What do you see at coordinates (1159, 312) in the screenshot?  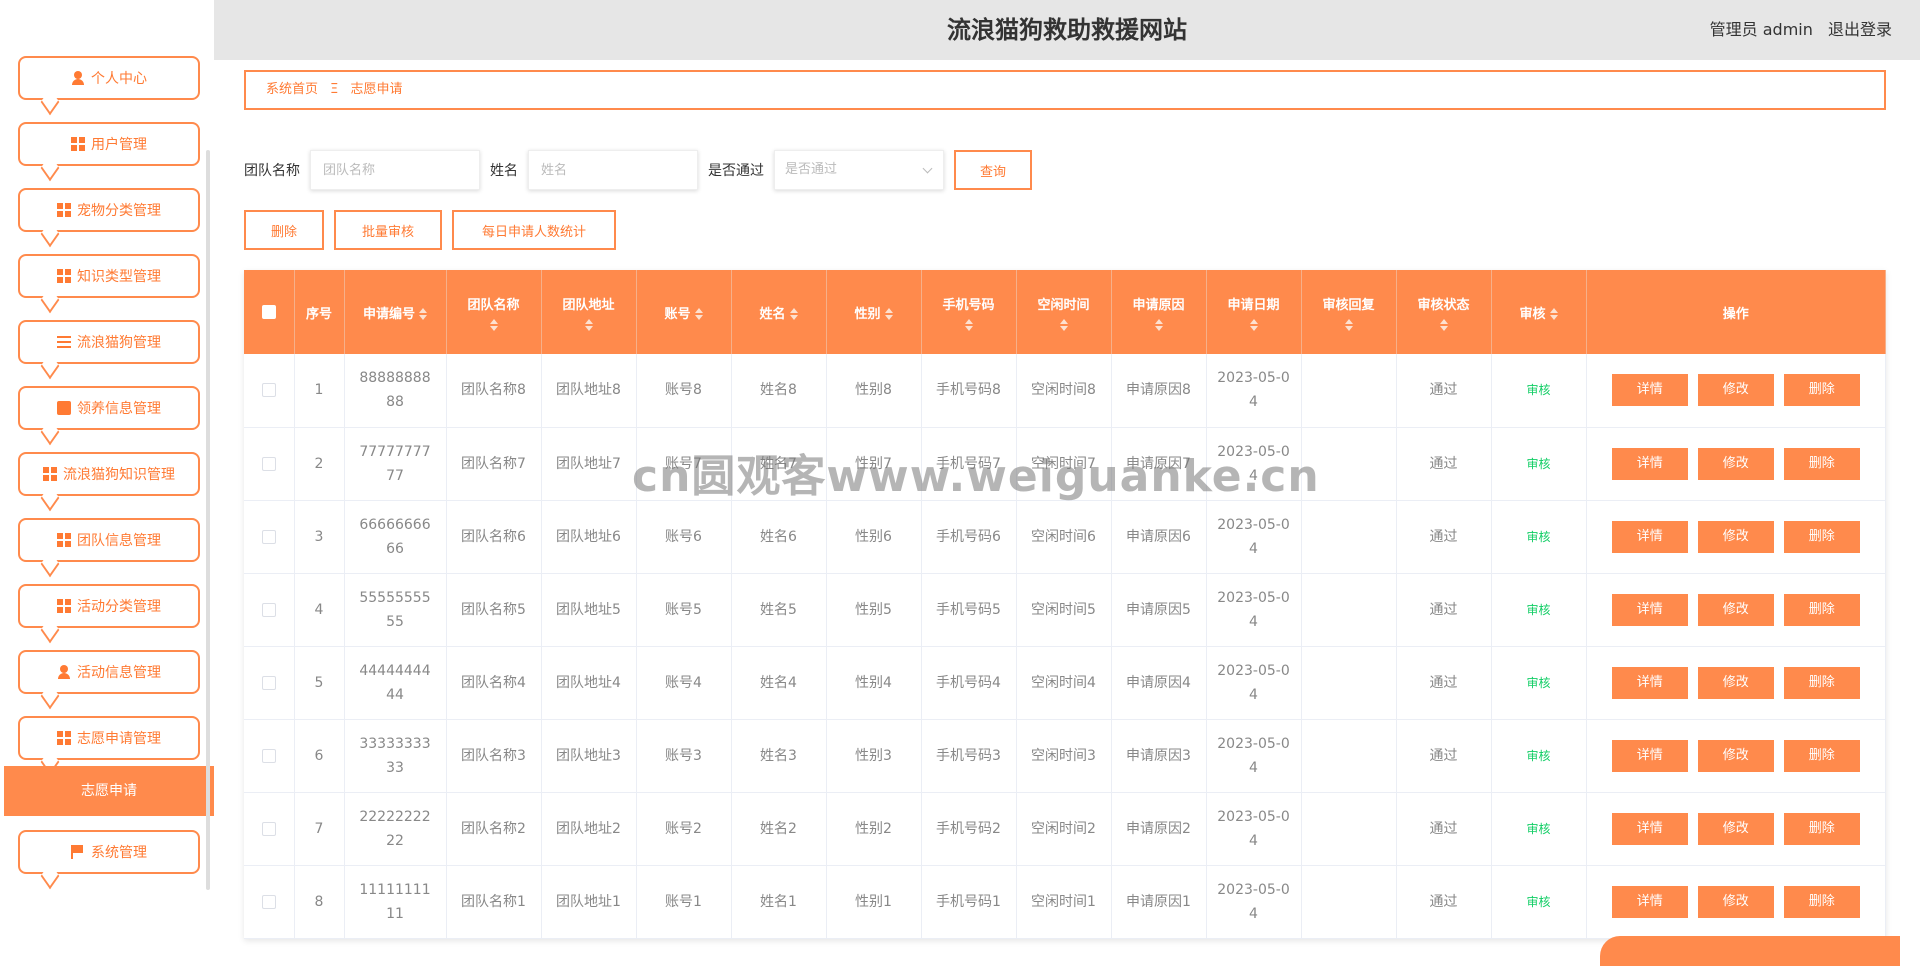 I see `header-reason: 申请原因` at bounding box center [1159, 312].